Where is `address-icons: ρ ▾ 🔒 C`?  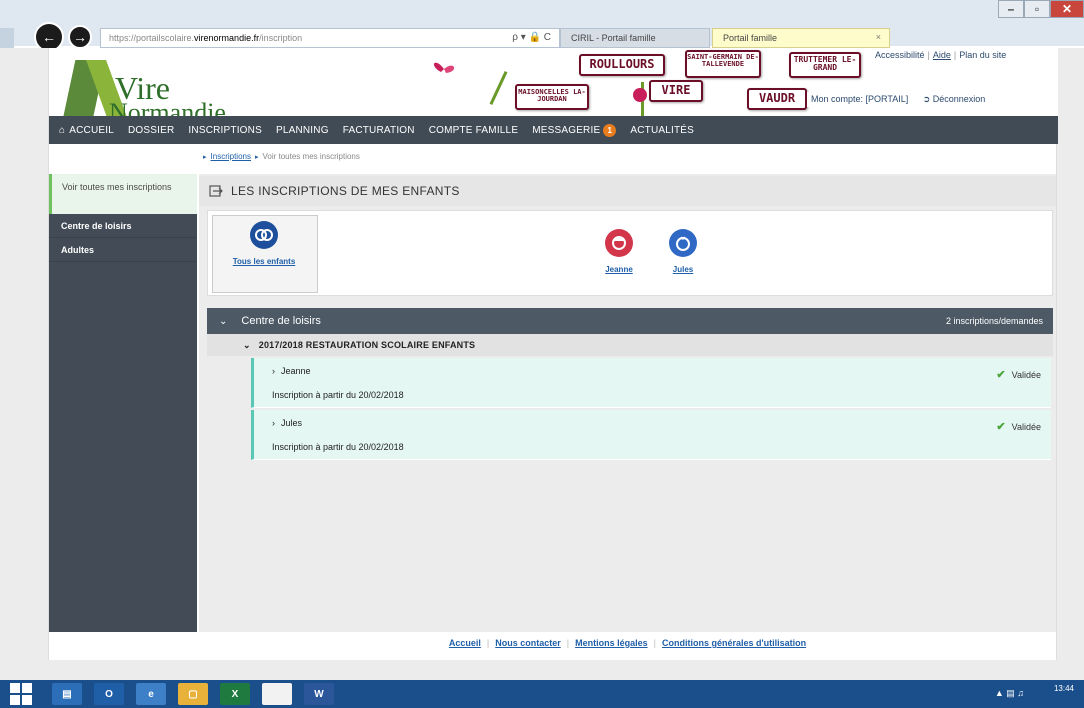 address-icons: ρ ▾ 🔒 C is located at coordinates (531, 37).